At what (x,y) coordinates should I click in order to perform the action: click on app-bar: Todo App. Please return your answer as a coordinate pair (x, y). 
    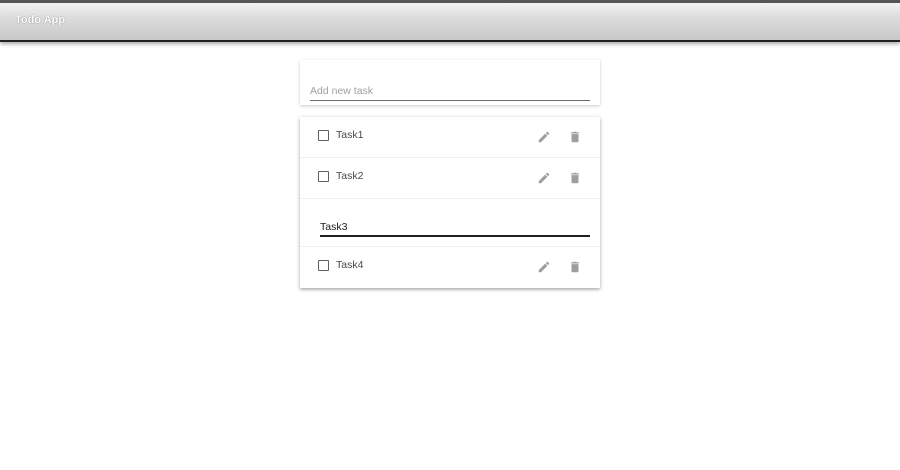
    Looking at the image, I should click on (450, 21).